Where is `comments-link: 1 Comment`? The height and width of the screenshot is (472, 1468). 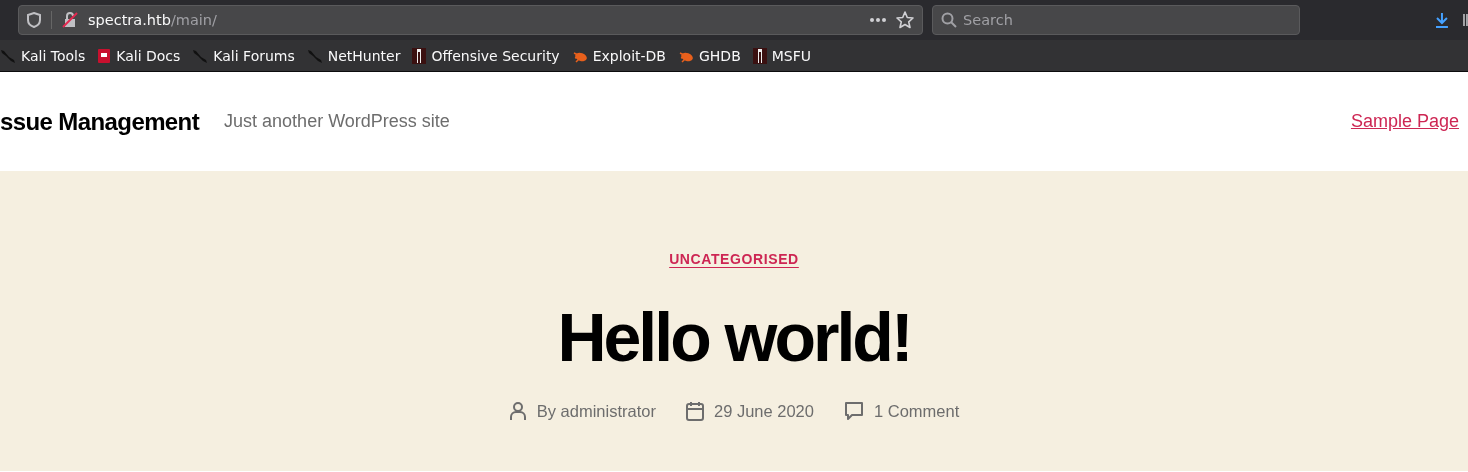
comments-link: 1 Comment is located at coordinates (916, 411).